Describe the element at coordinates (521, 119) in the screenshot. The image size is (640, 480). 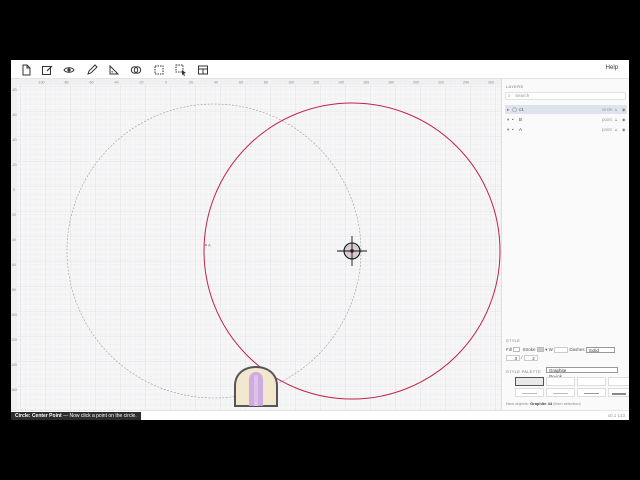
I see `layer-name: B` at that location.